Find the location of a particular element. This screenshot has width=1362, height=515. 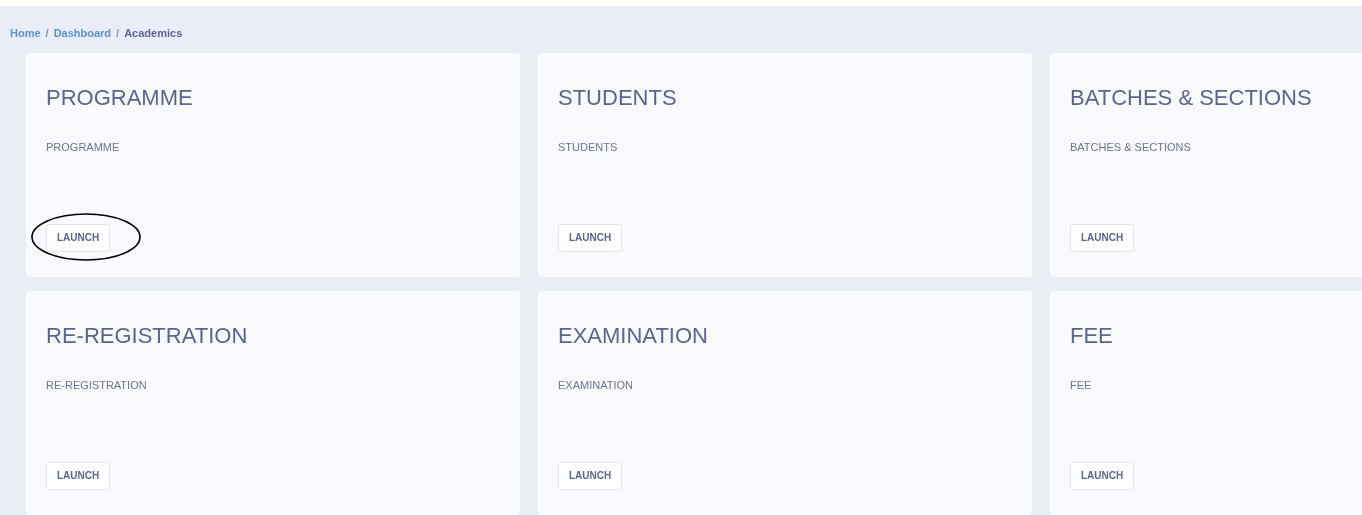

card-subtitle: PROGRAMME is located at coordinates (83, 147).